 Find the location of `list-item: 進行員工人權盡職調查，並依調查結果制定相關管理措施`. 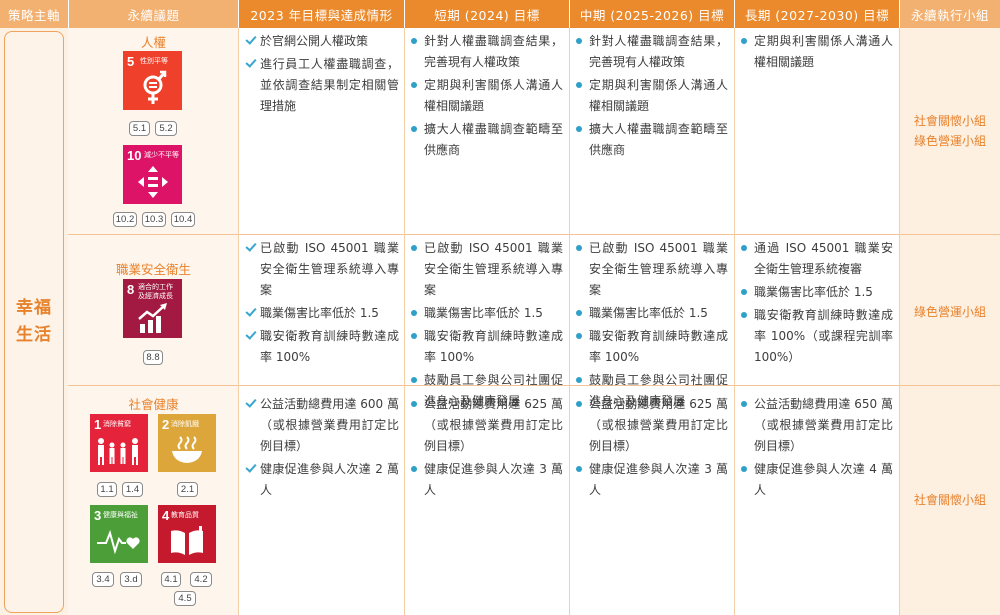

list-item: 進行員工人權盡職調查，並依調查結果制定相關管理措施 is located at coordinates (322, 85).